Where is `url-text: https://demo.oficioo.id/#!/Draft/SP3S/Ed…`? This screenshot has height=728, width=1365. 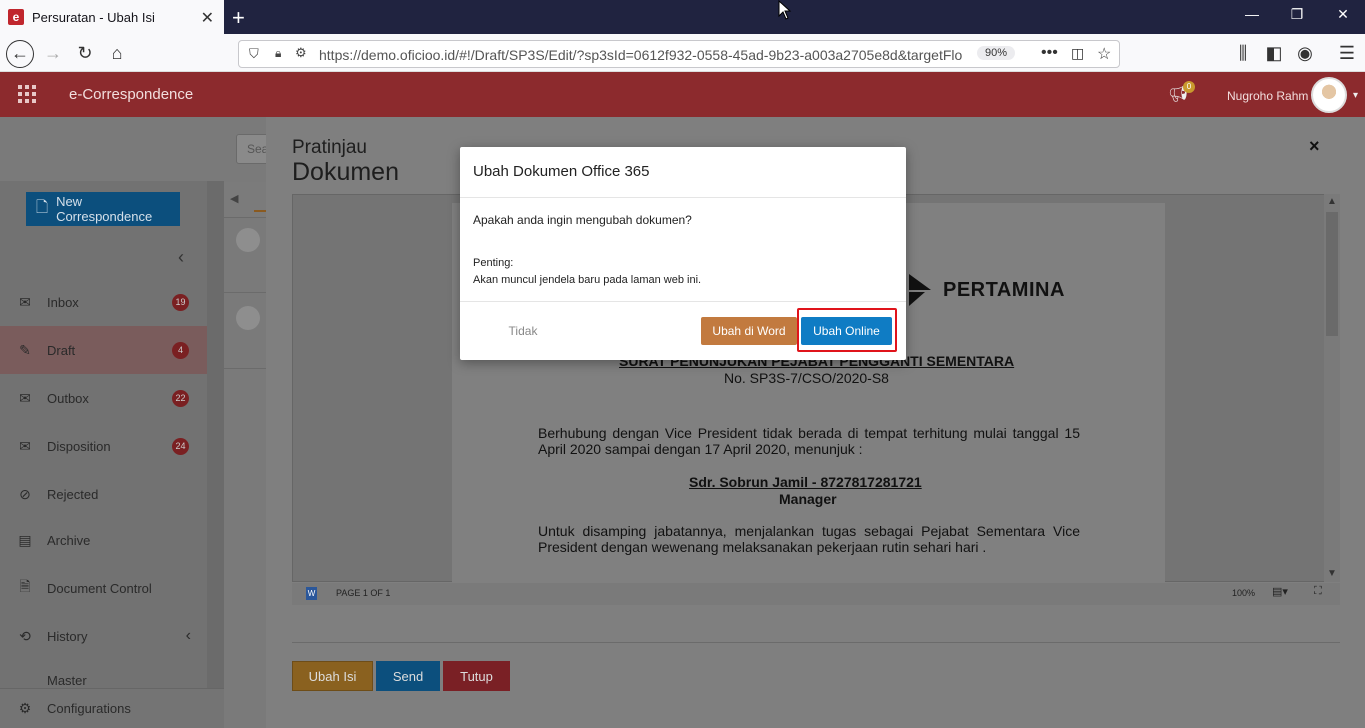
url-text: https://demo.oficioo.id/#!/Draft/SP3S/Ed… is located at coordinates (644, 55).